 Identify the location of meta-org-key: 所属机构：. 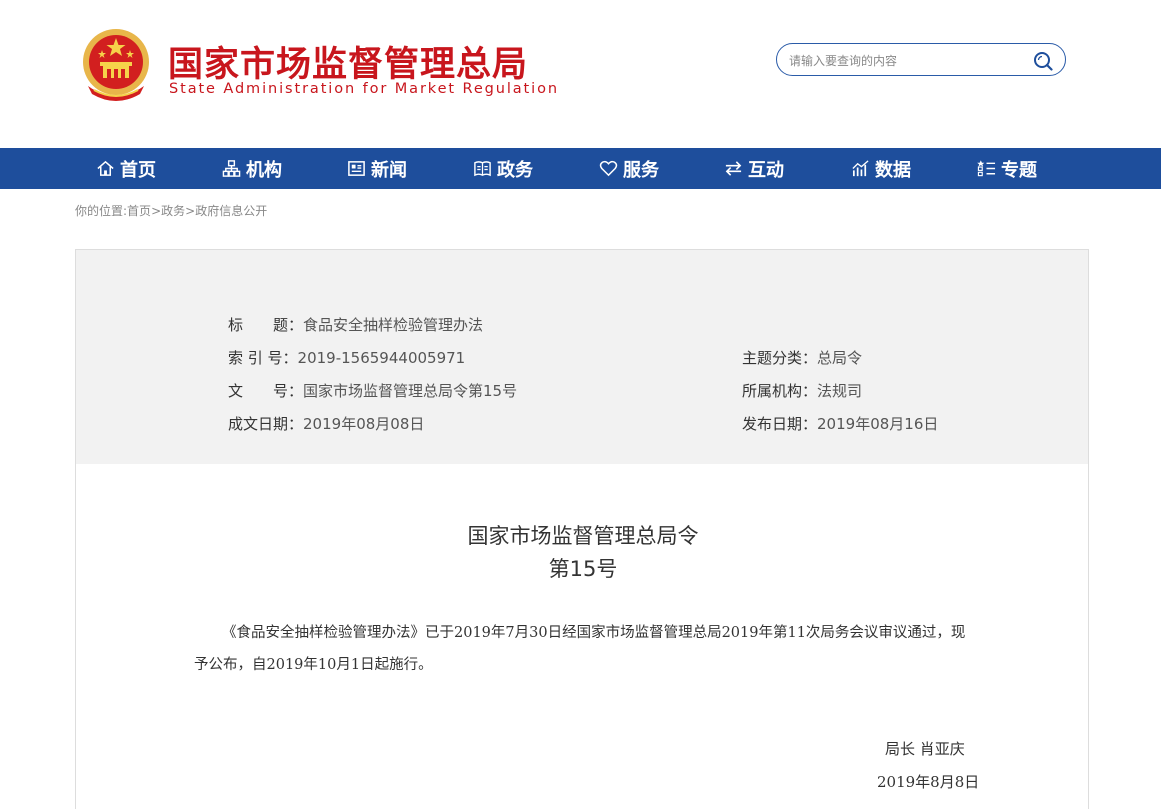
(780, 391).